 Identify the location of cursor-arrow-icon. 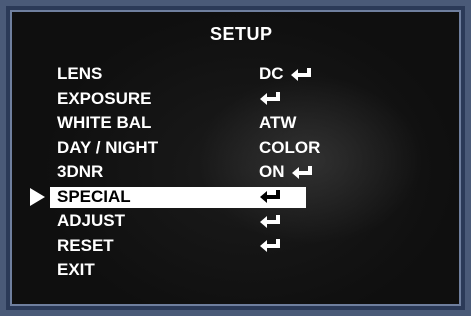
(37, 196).